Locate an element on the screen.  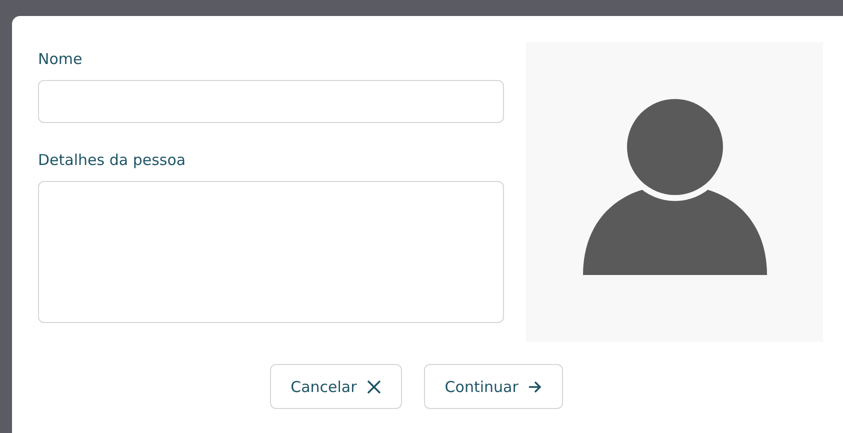
field-label: Detalhes da pessoa is located at coordinates (112, 160).